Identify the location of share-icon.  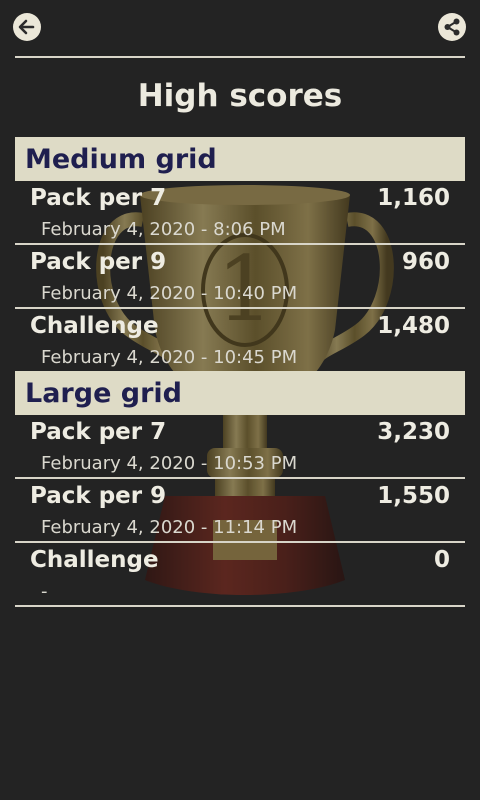
(452, 27).